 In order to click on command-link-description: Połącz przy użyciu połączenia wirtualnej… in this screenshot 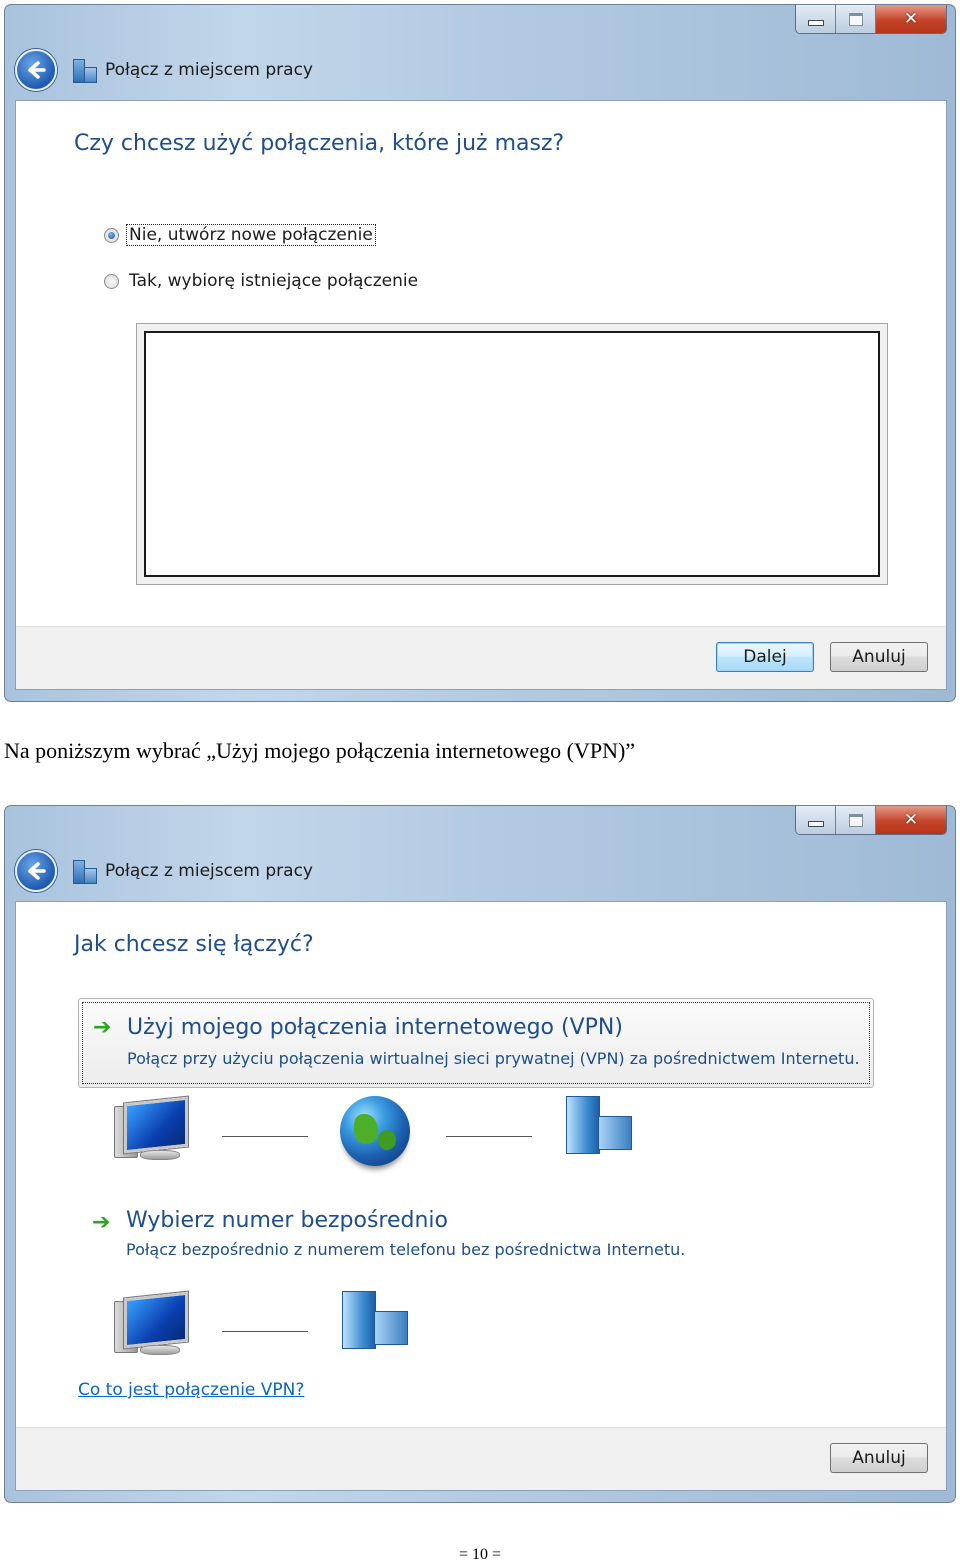, I will do `click(493, 1058)`.